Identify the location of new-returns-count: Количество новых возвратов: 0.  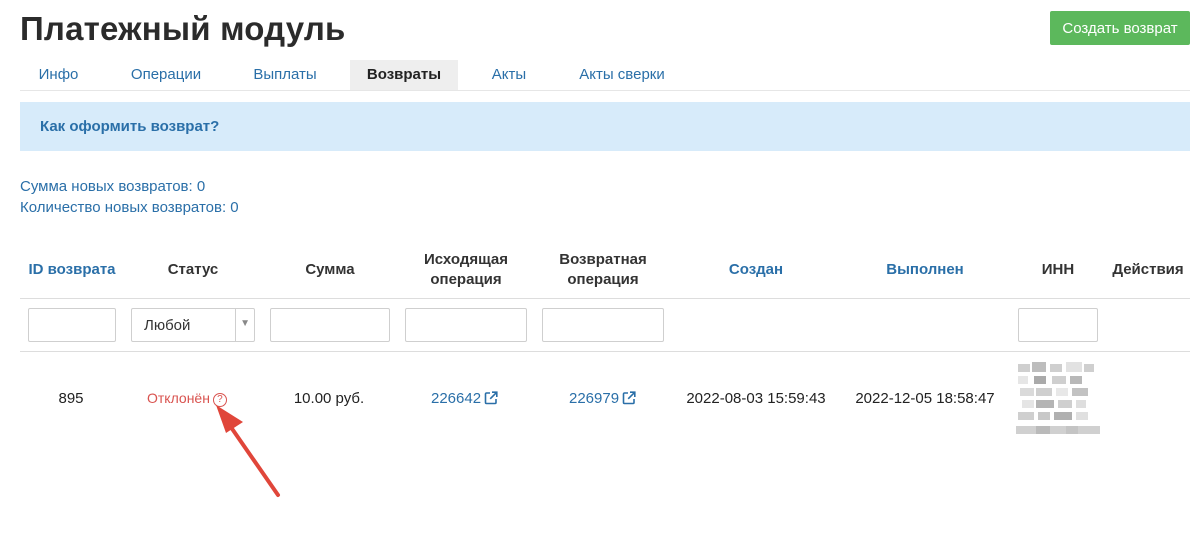
(129, 207).